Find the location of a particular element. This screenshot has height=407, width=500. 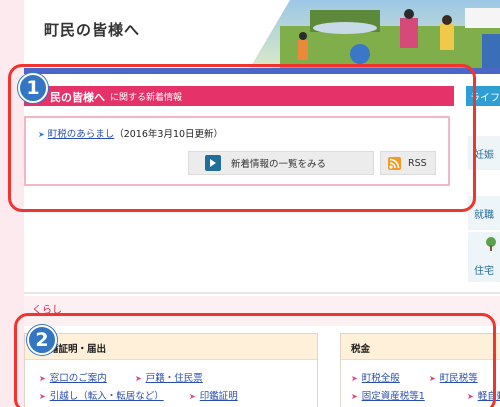

callout-badge-2: 2 is located at coordinates (42, 340).